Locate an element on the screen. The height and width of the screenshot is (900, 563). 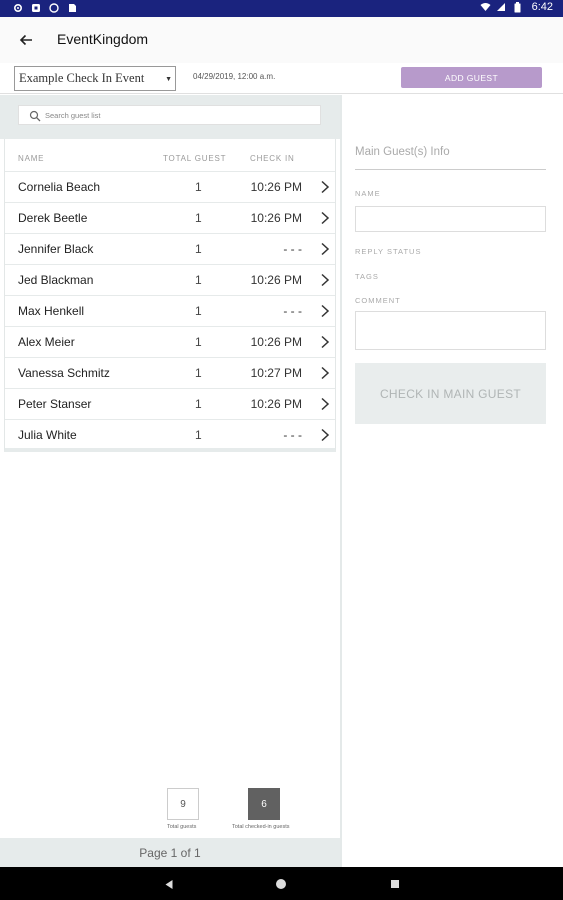
pagination: Page 1 of 1 is located at coordinates (170, 852).